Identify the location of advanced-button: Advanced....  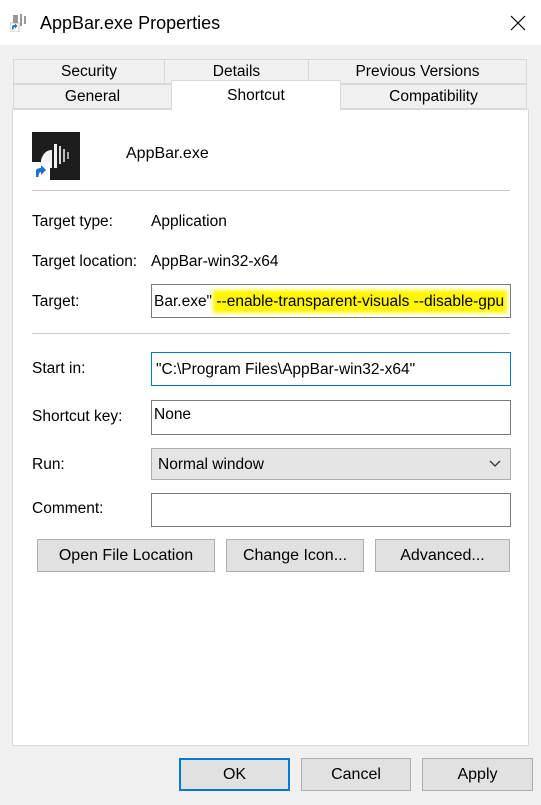
(442, 555).